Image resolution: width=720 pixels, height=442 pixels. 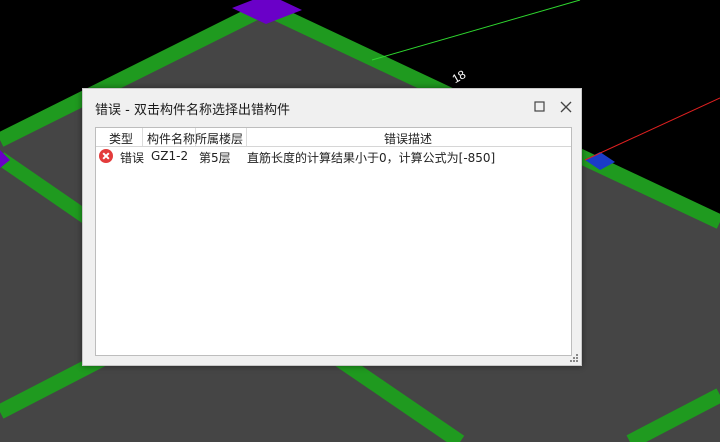 What do you see at coordinates (333, 137) in the screenshot?
I see `list-header: 类型 构件名称 所属楼层 错误描述` at bounding box center [333, 137].